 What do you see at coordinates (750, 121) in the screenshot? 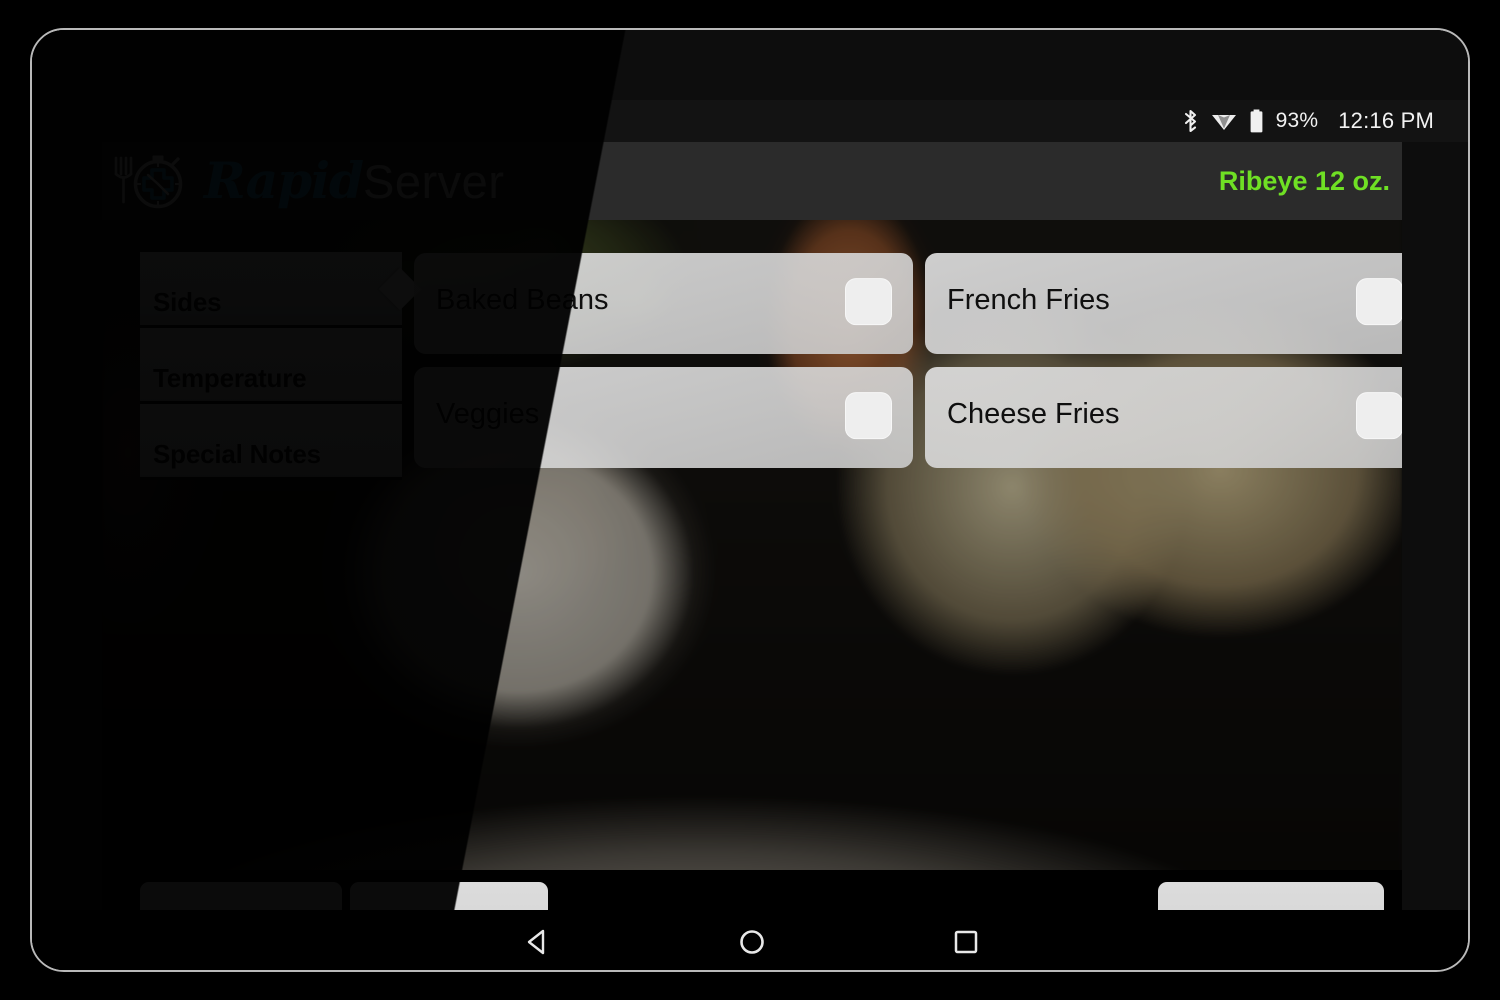
I see `status-bar: 93% 12:16 PM` at bounding box center [750, 121].